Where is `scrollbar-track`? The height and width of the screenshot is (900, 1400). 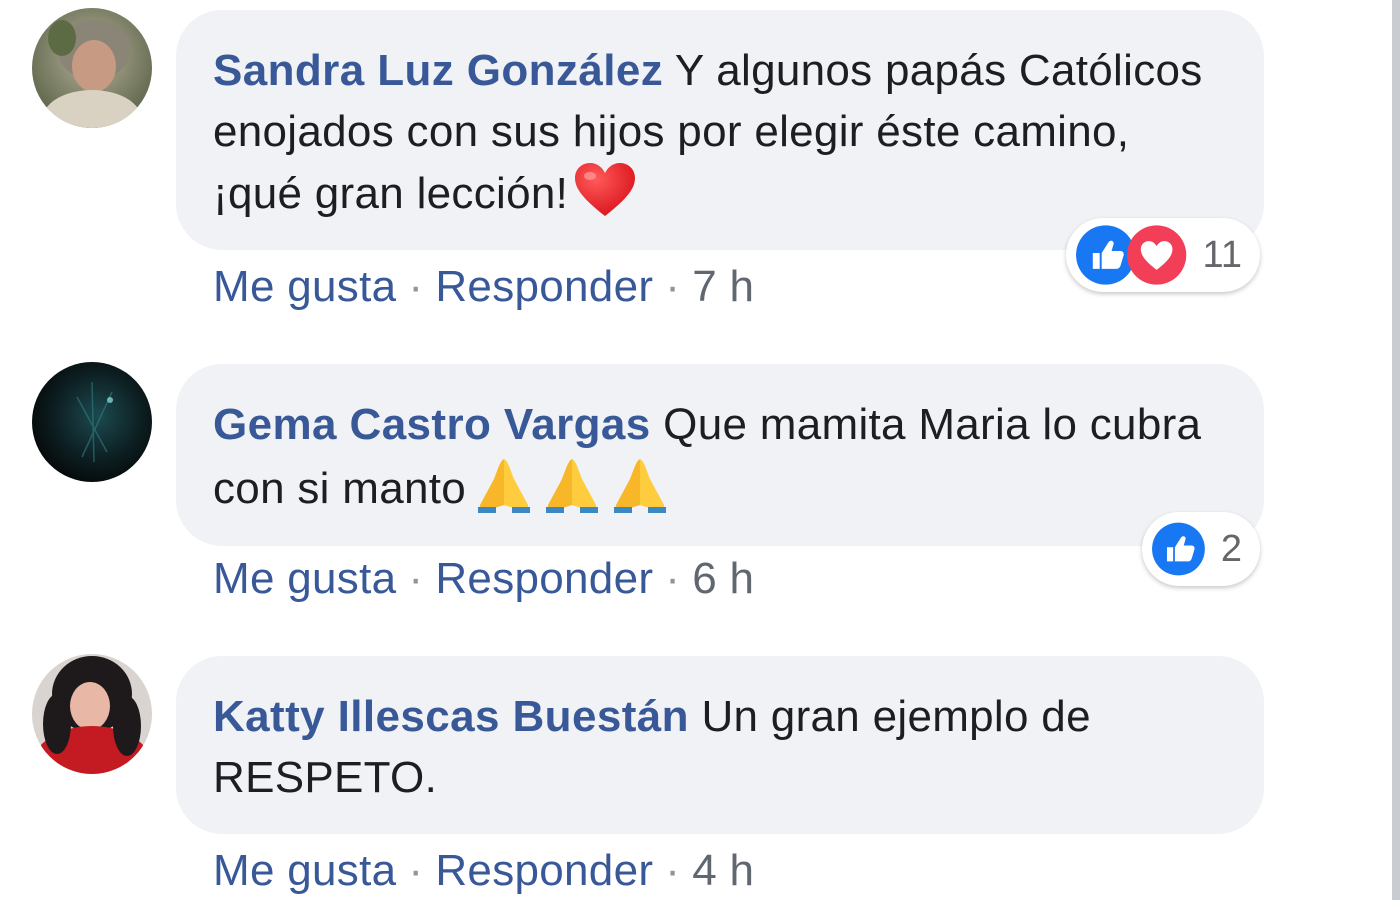 scrollbar-track is located at coordinates (1396, 450).